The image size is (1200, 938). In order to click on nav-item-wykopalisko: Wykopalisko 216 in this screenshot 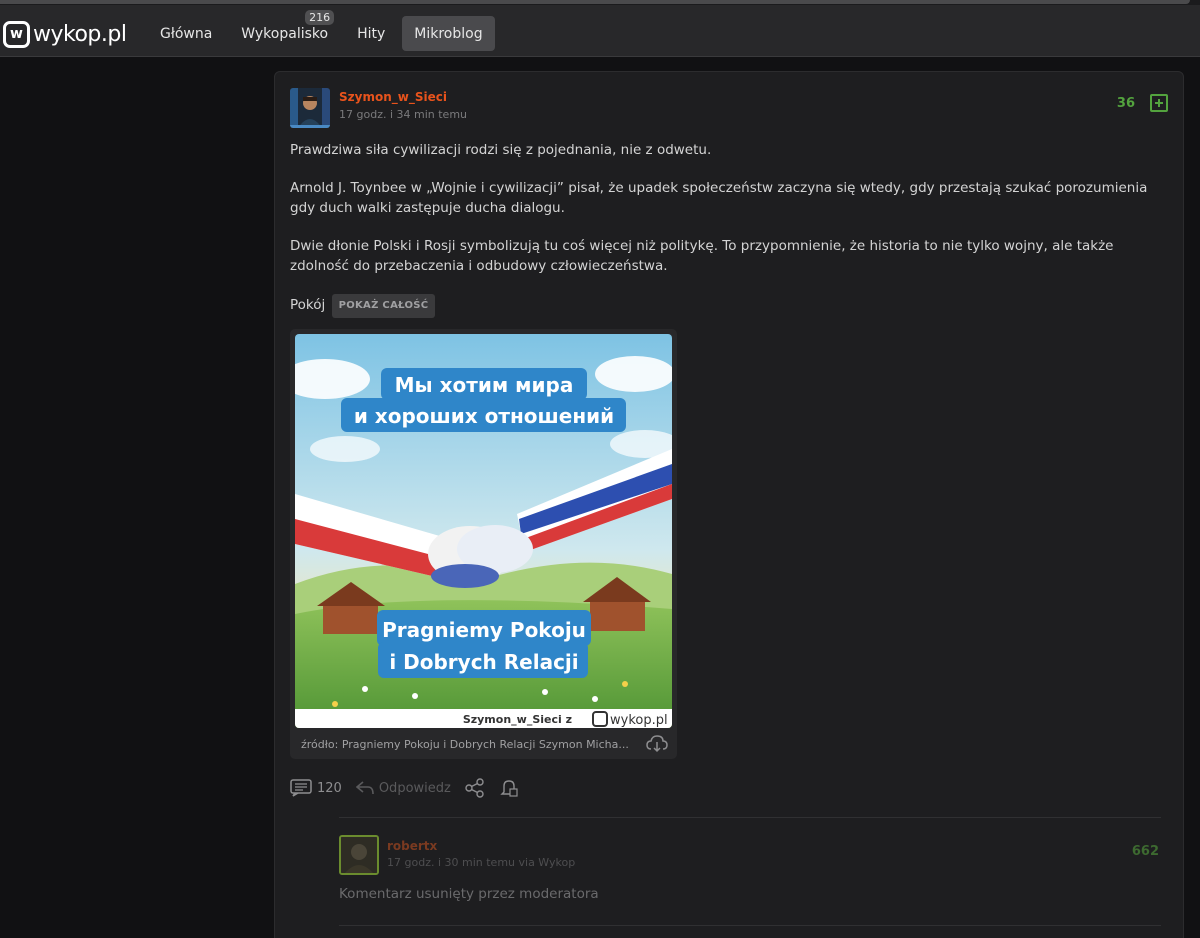, I will do `click(284, 30)`.